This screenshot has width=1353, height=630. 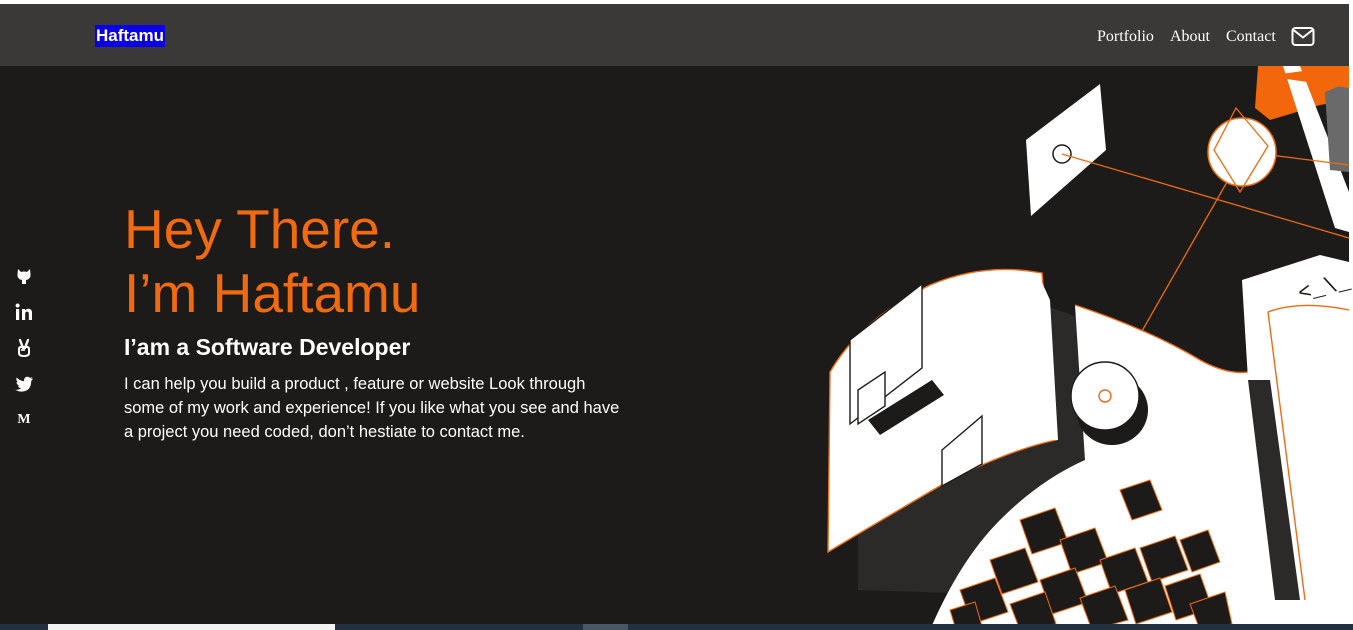 I want to click on disc-node, so click(x=1105, y=396).